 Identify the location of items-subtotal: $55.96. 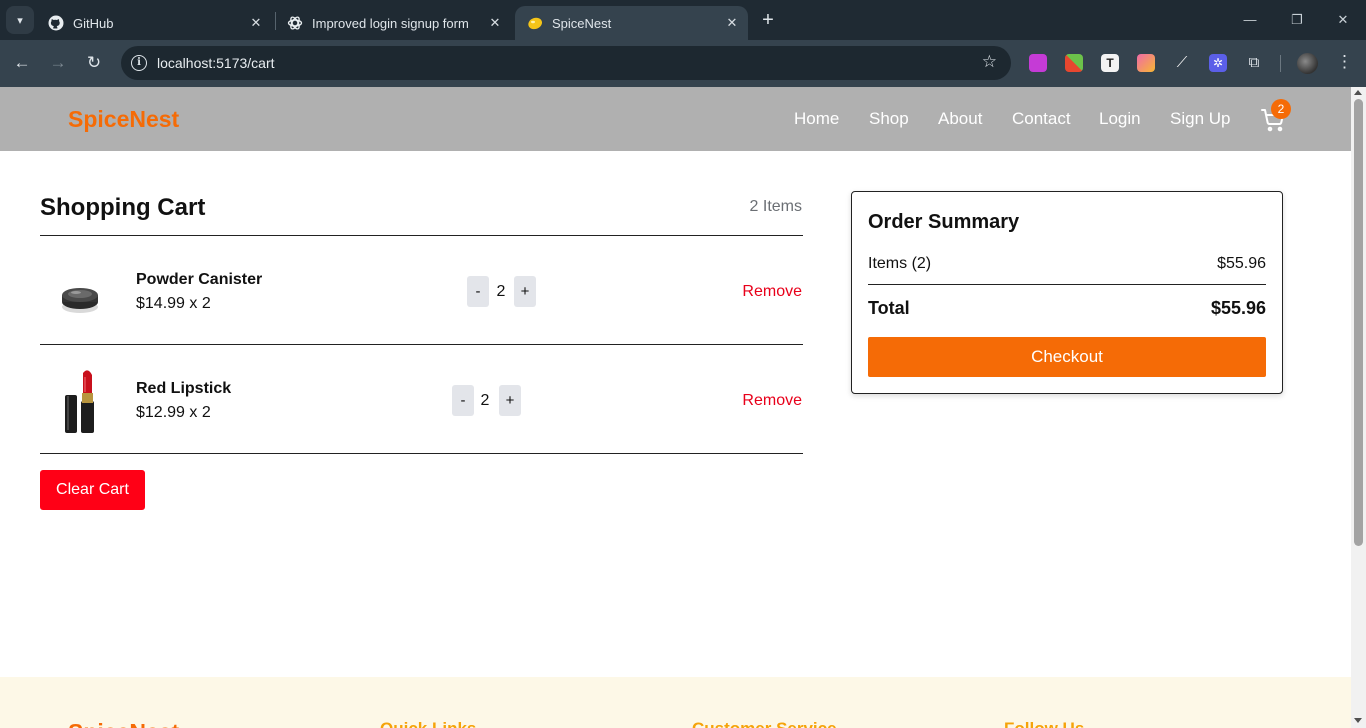
(1241, 263).